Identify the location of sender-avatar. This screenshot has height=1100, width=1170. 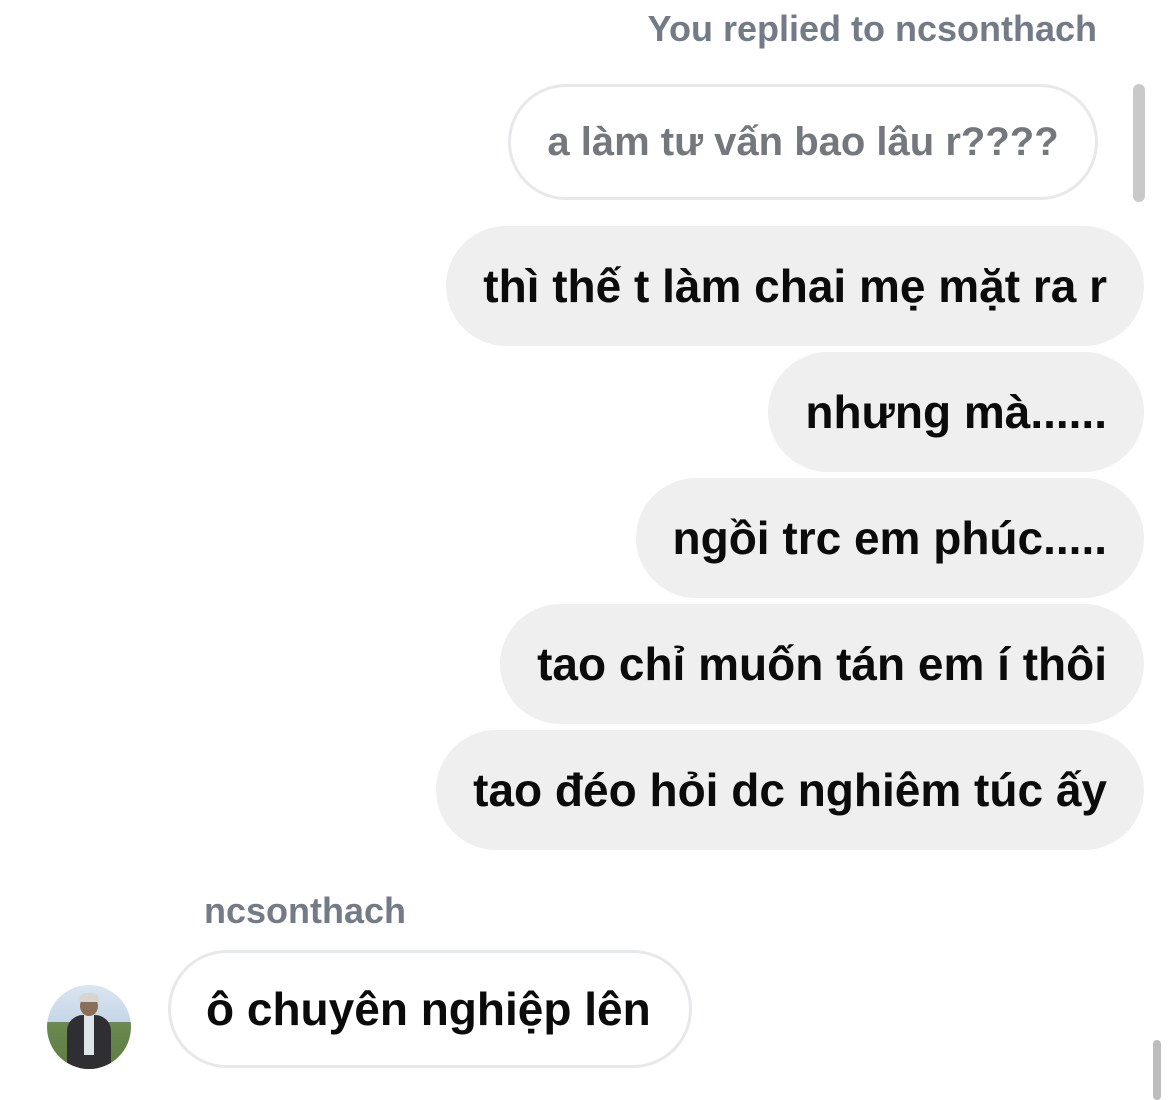
(89, 1027).